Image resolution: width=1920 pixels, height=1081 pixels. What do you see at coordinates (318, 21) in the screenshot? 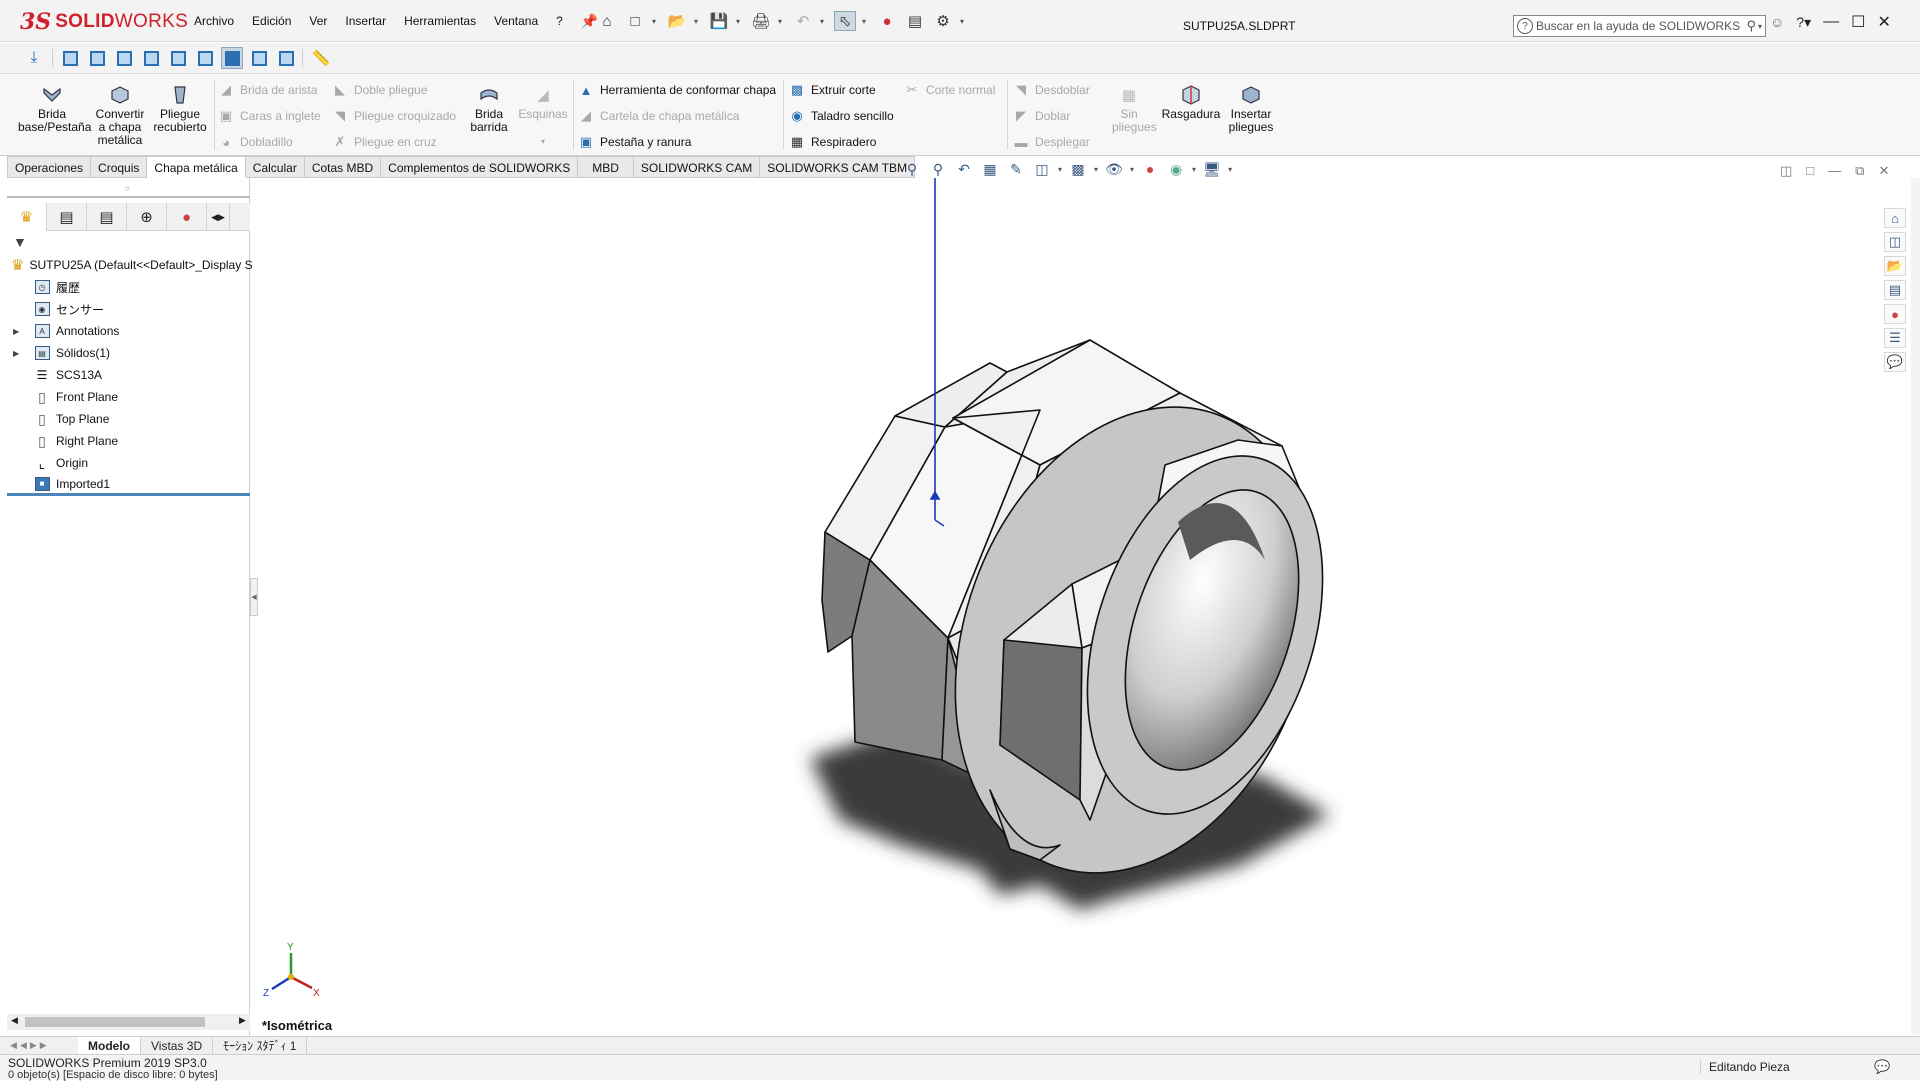
I see `menu-ver: Ver` at bounding box center [318, 21].